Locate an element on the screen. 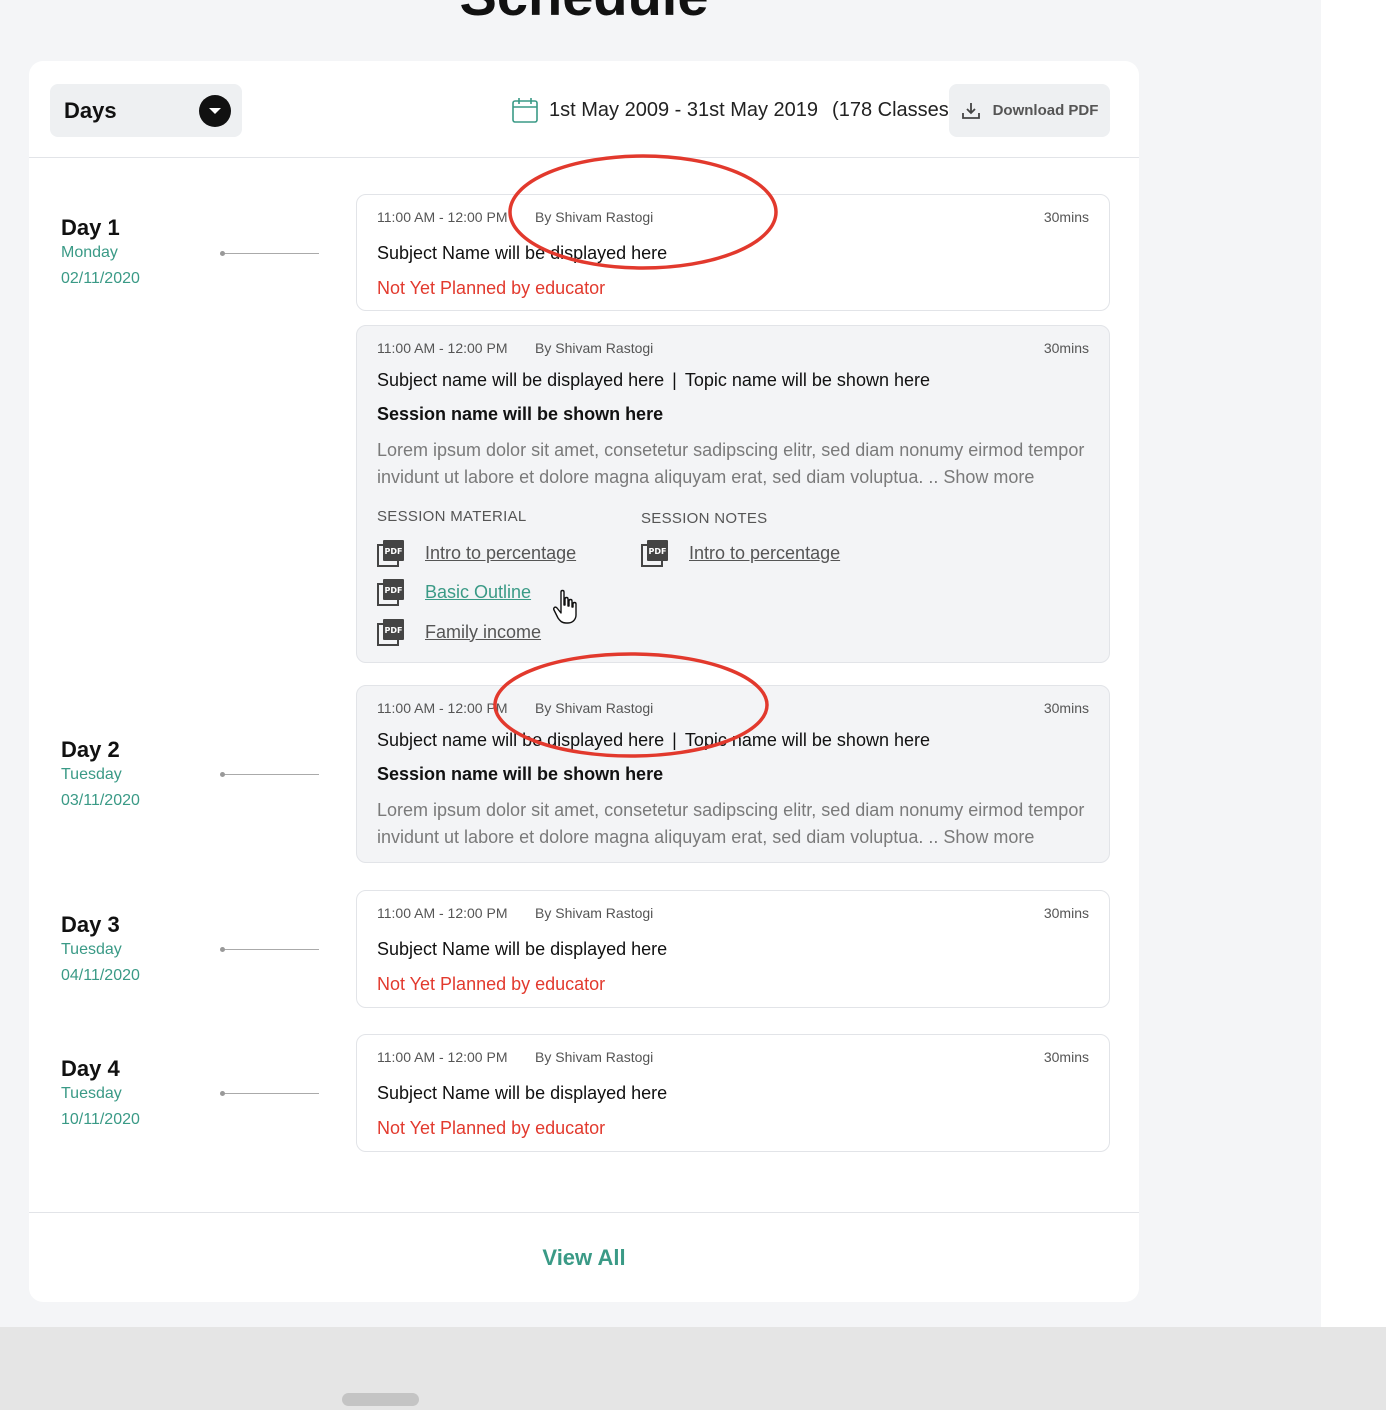  notes-item: PDF Intro to percentage is located at coordinates (740, 553).